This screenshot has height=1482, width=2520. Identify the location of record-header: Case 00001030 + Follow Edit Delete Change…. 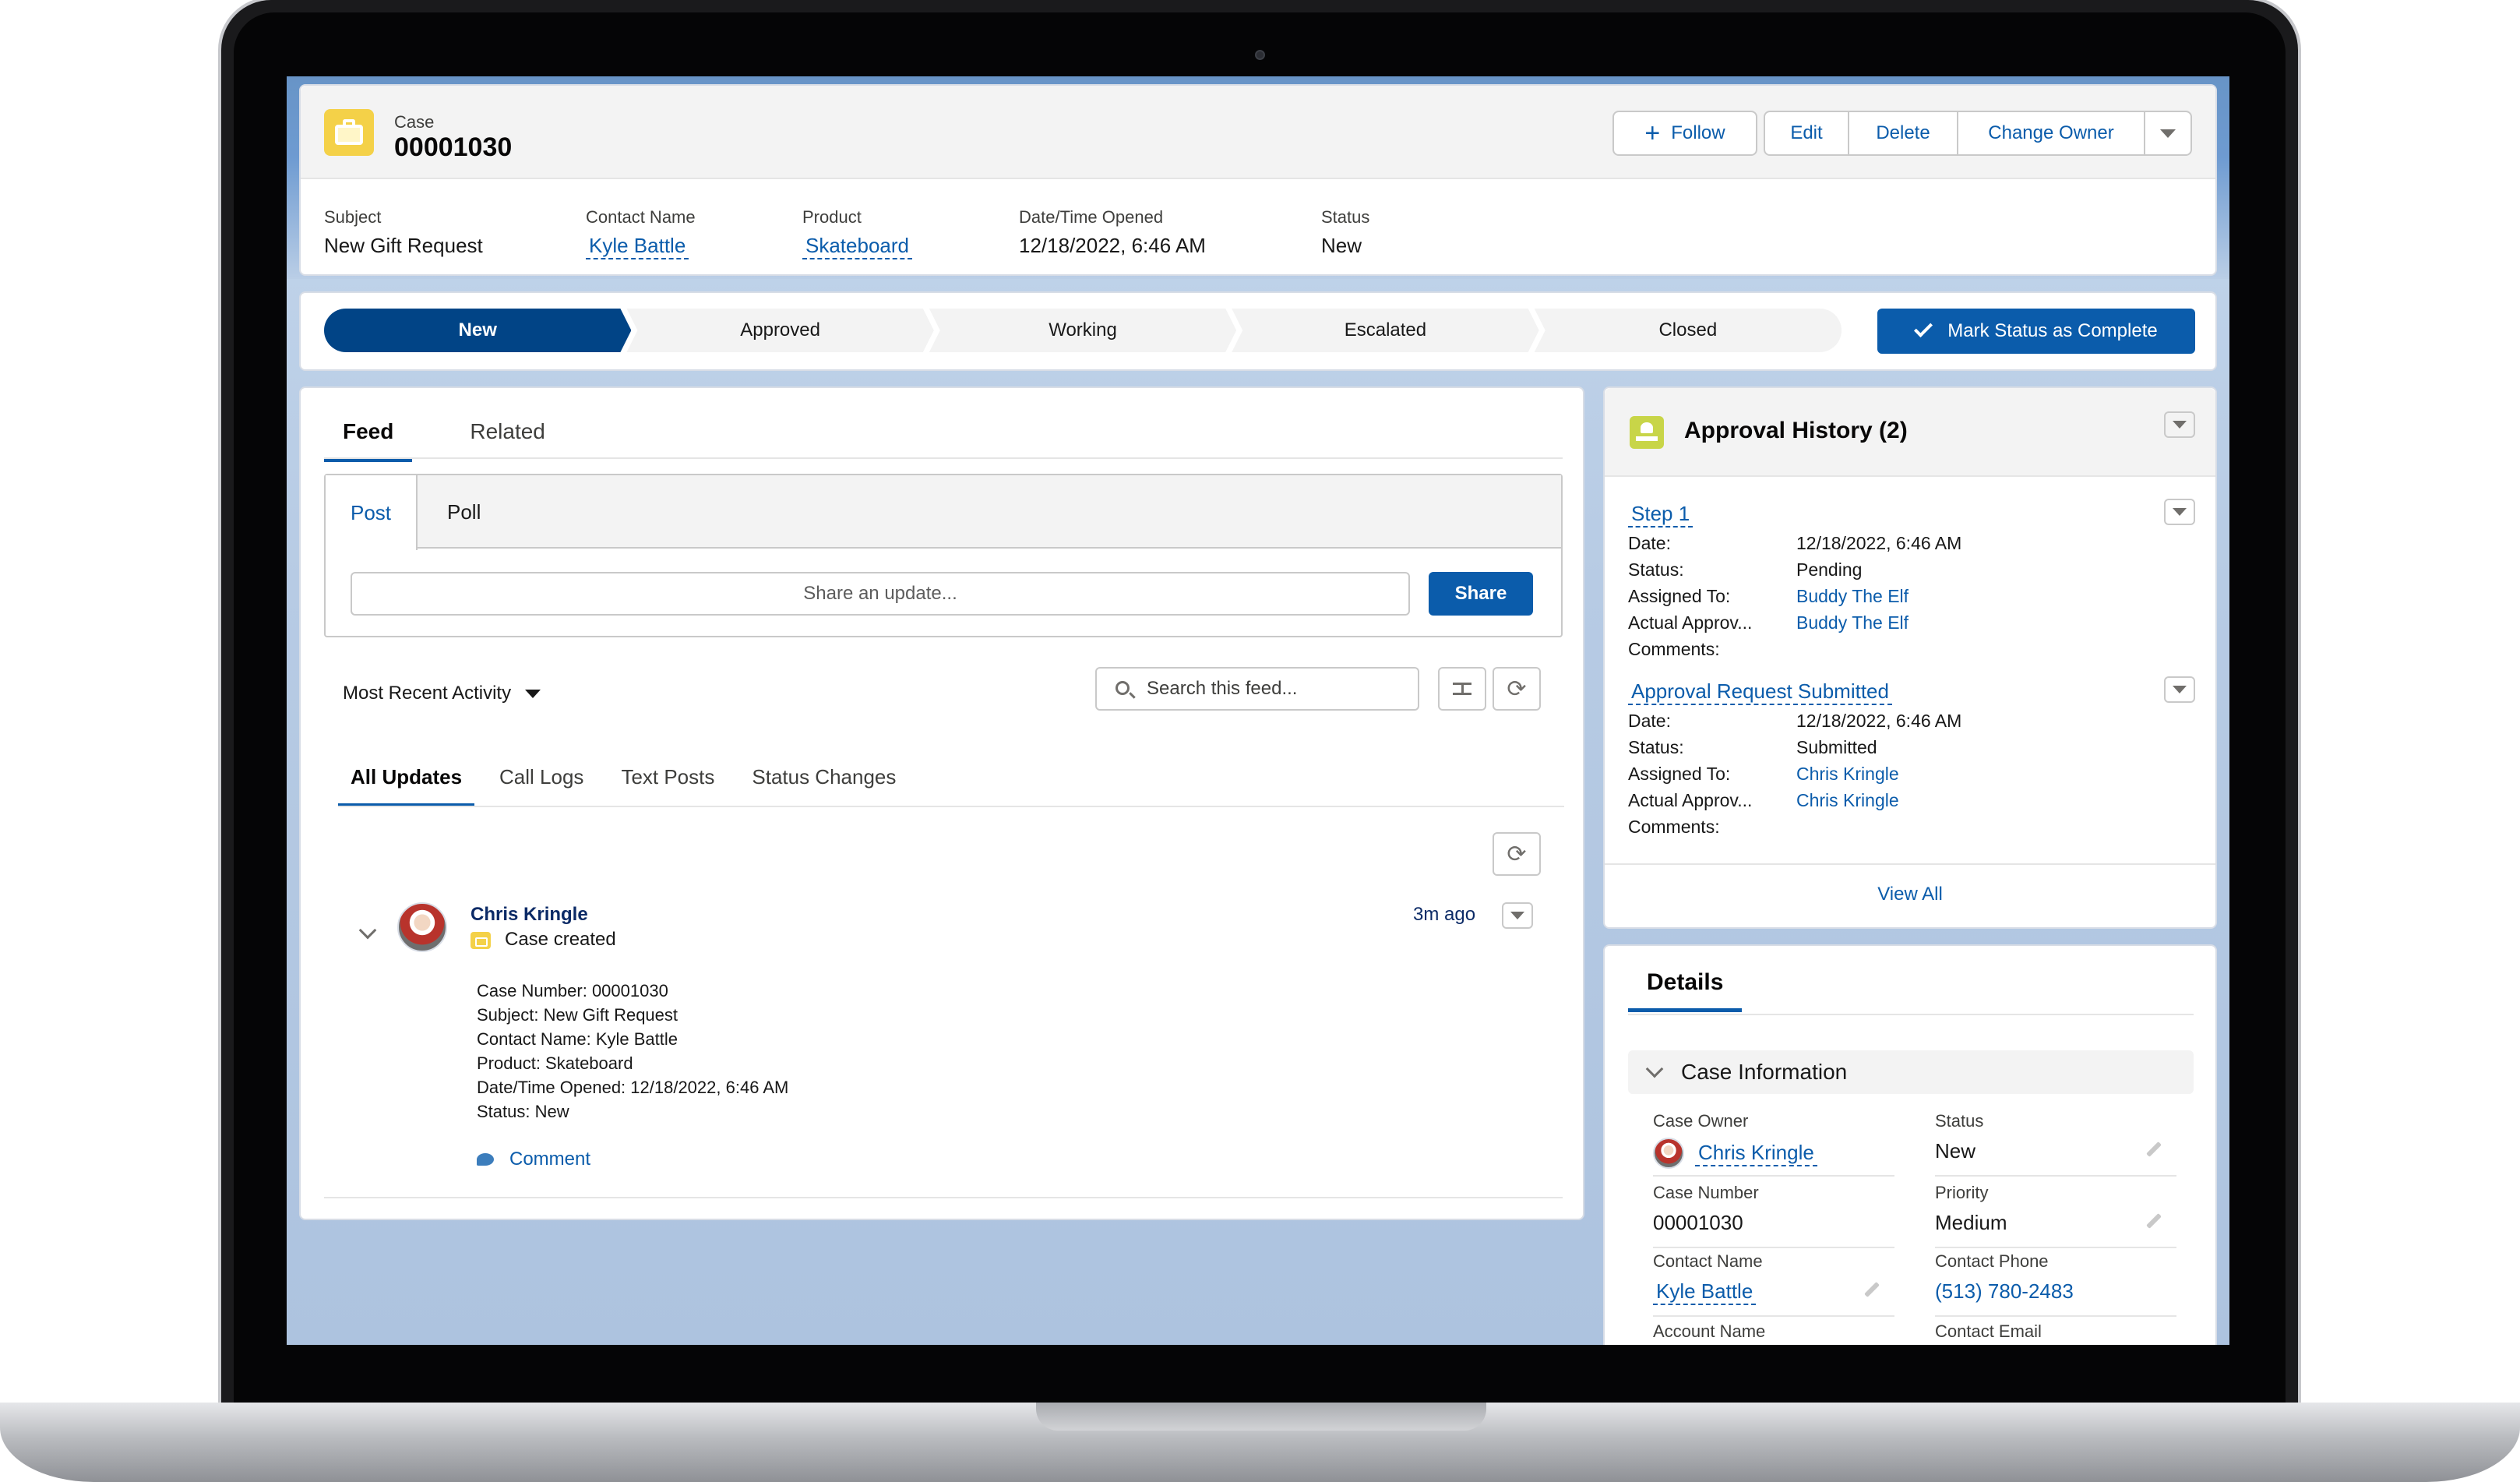
(1258, 180).